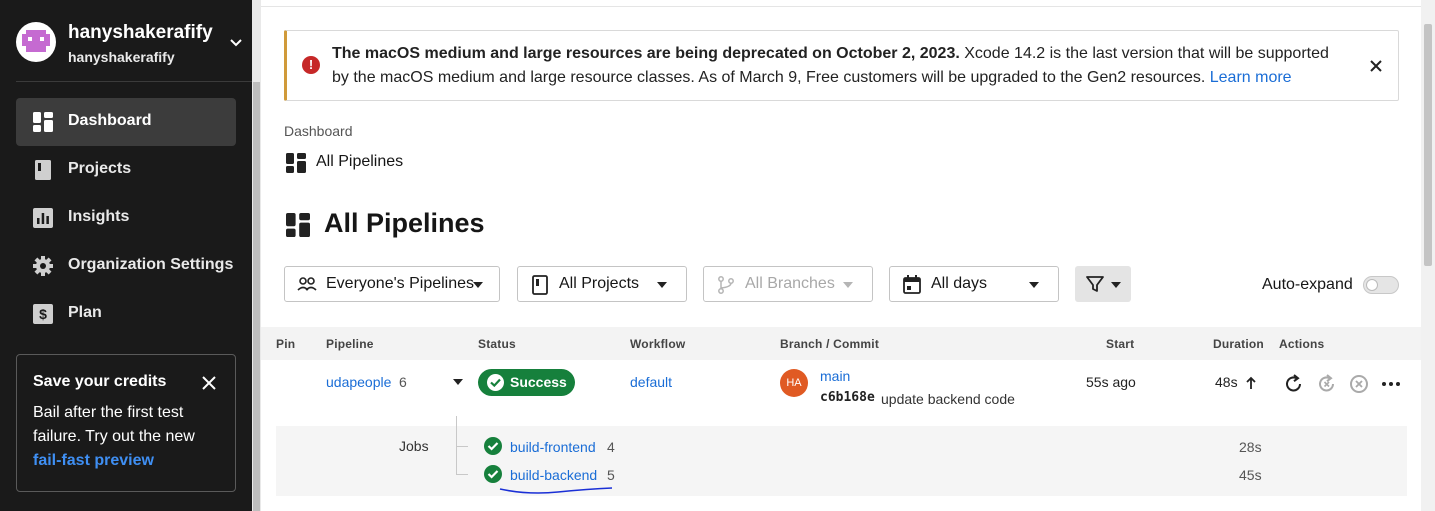  What do you see at coordinates (99, 216) in the screenshot?
I see `sidebar-item-label: Insights` at bounding box center [99, 216].